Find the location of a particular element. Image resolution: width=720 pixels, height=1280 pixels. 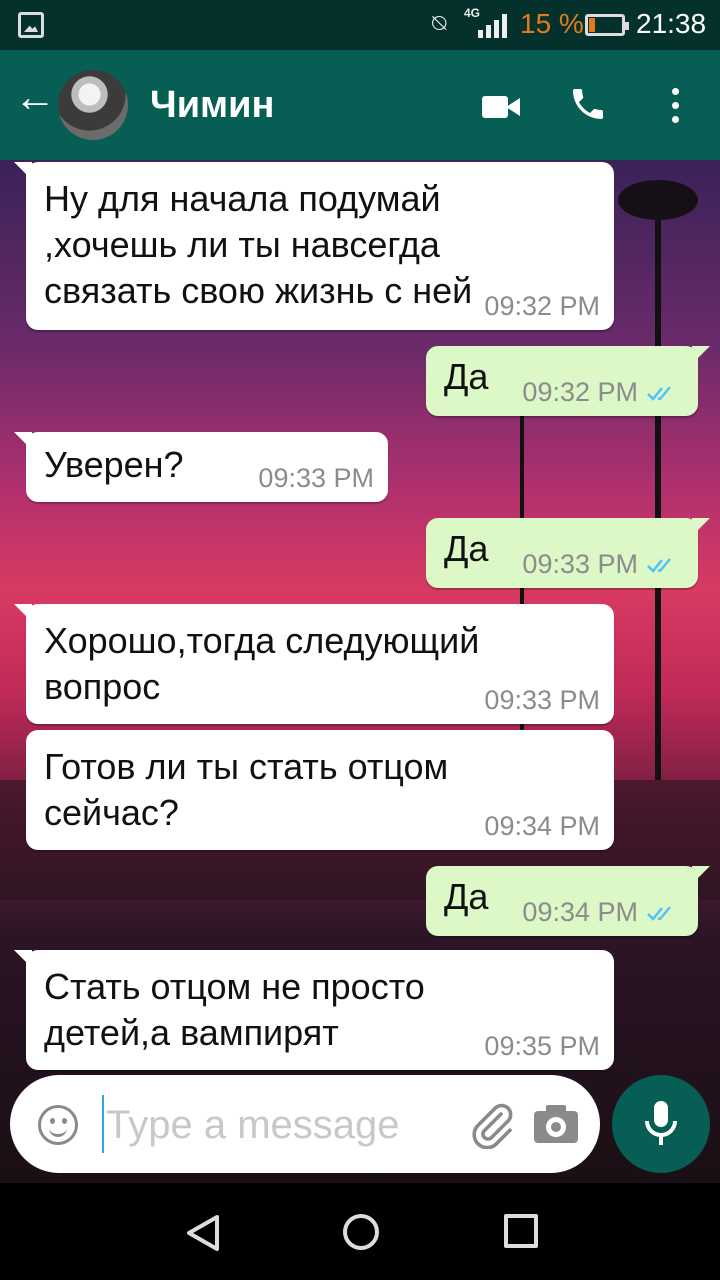

message-input is located at coordinates (286, 1125).